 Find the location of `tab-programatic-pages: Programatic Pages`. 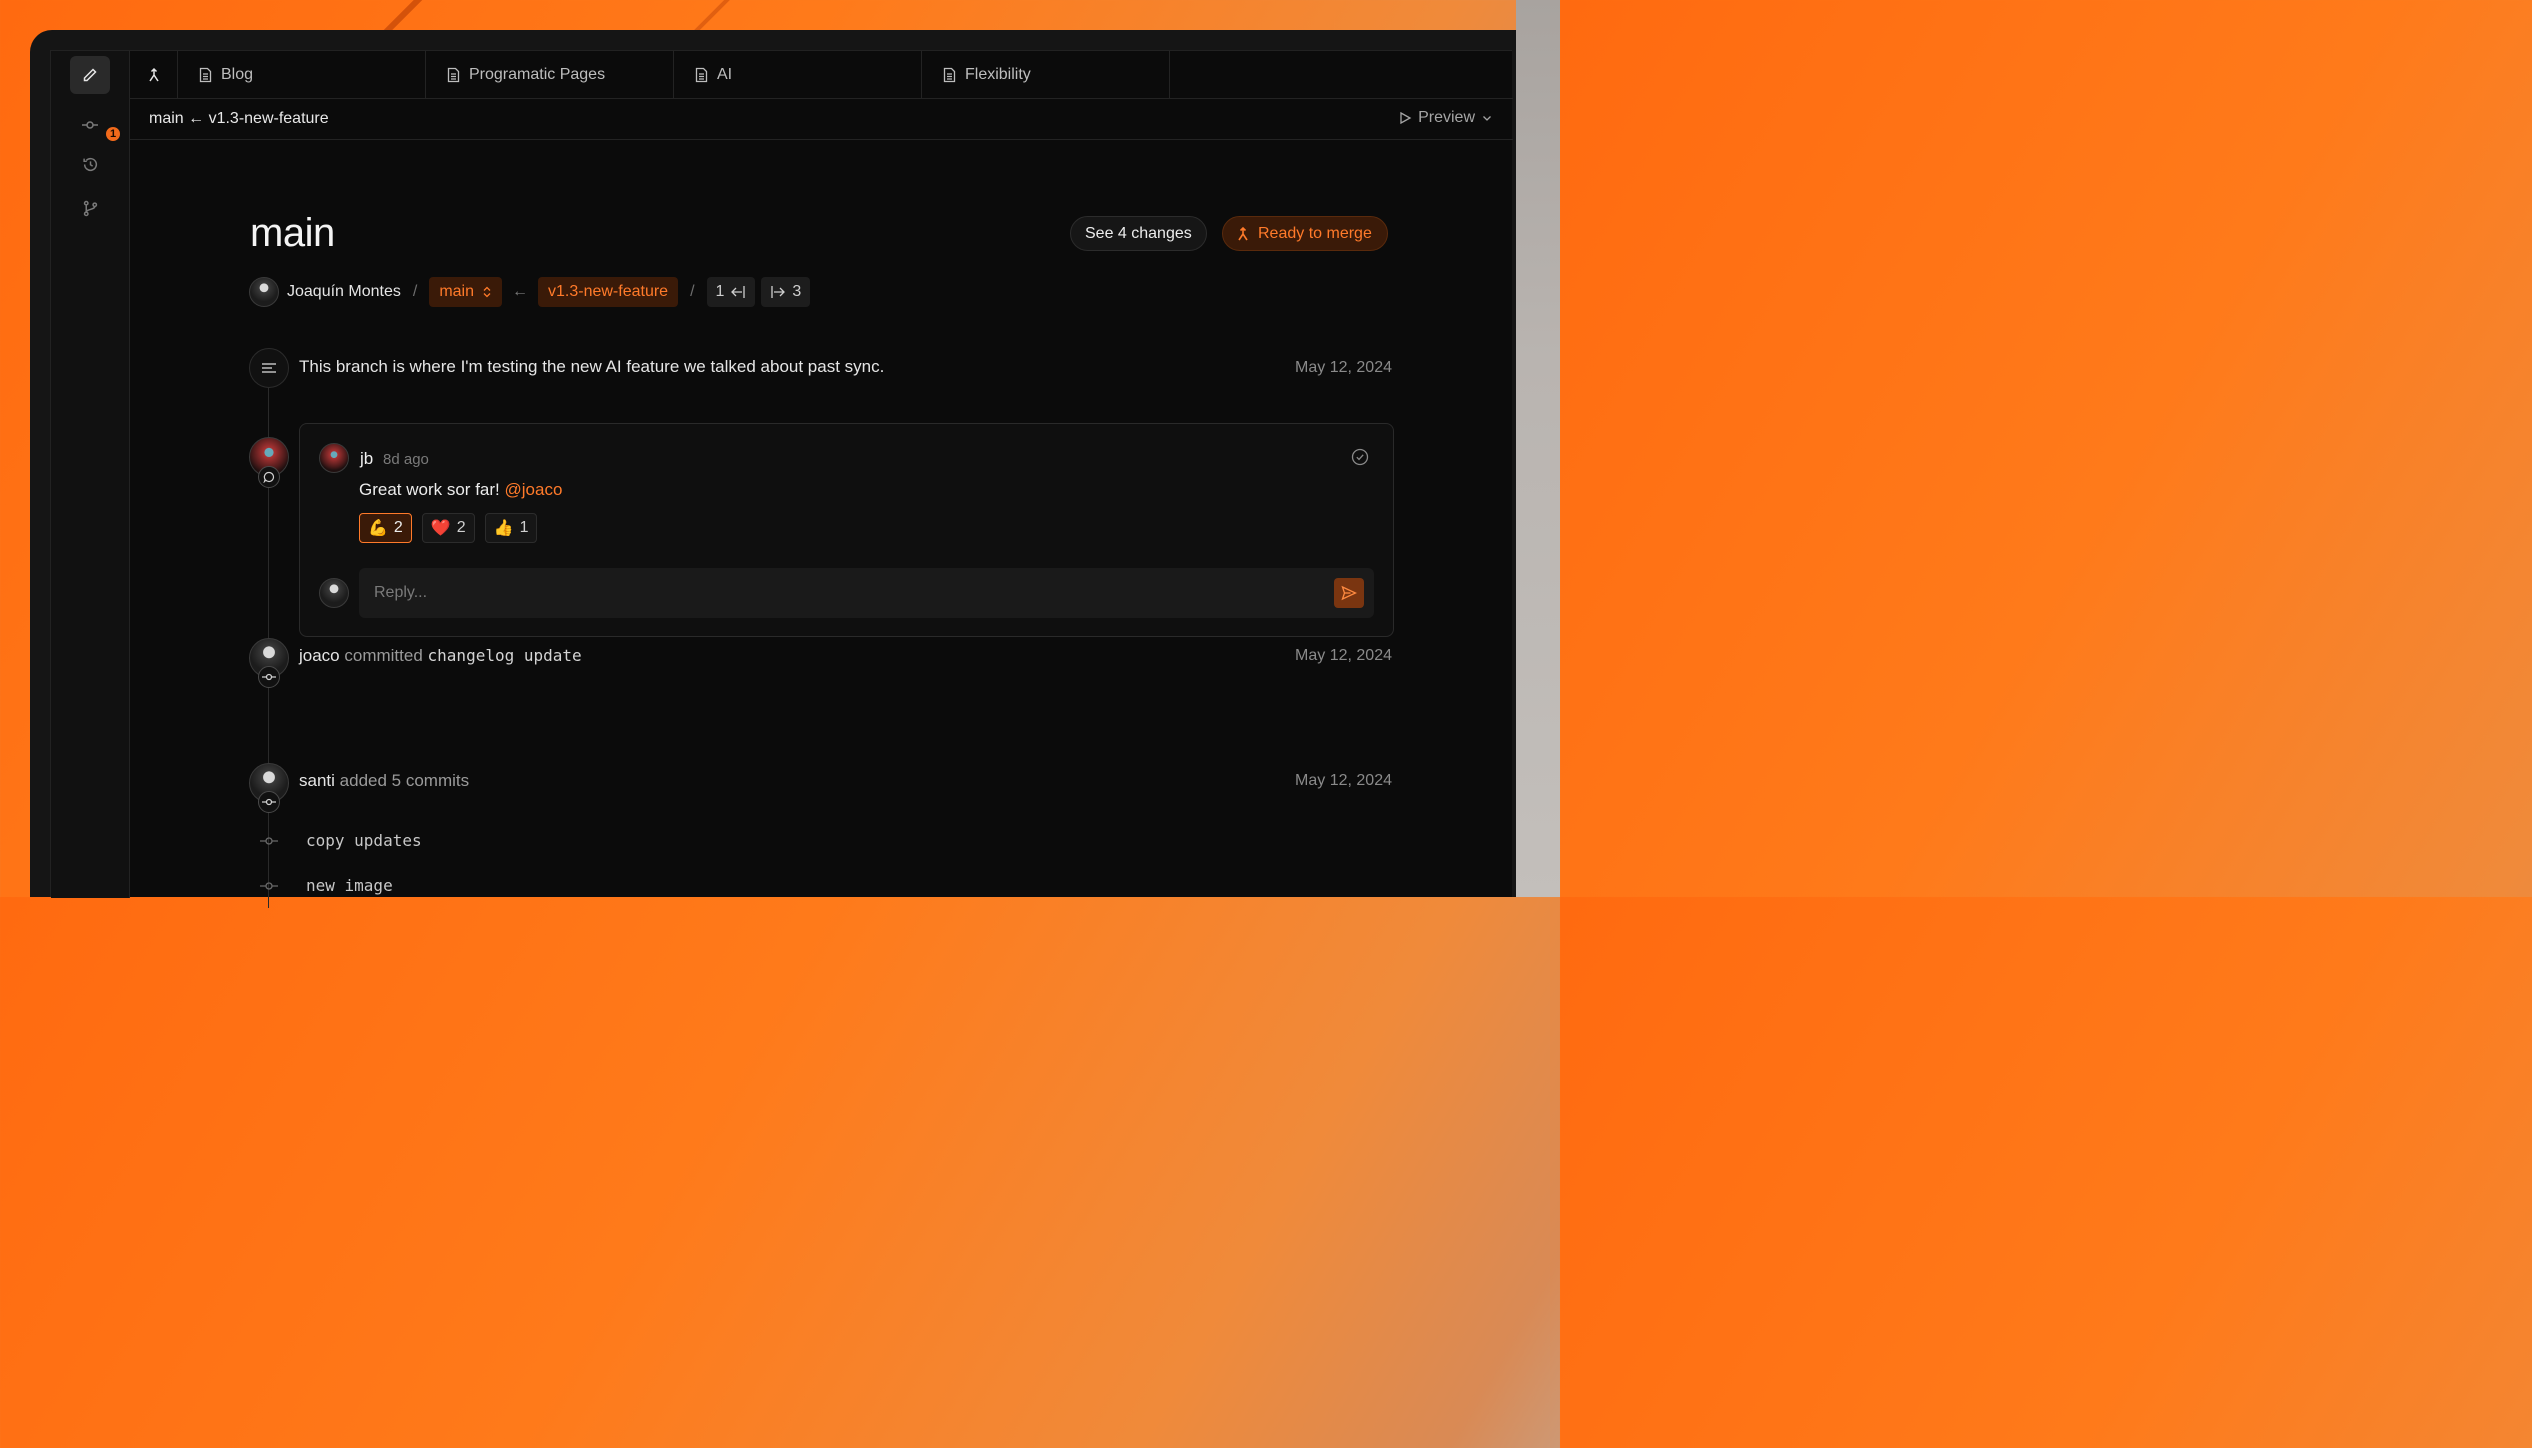

tab-programatic-pages: Programatic Pages is located at coordinates (550, 75).